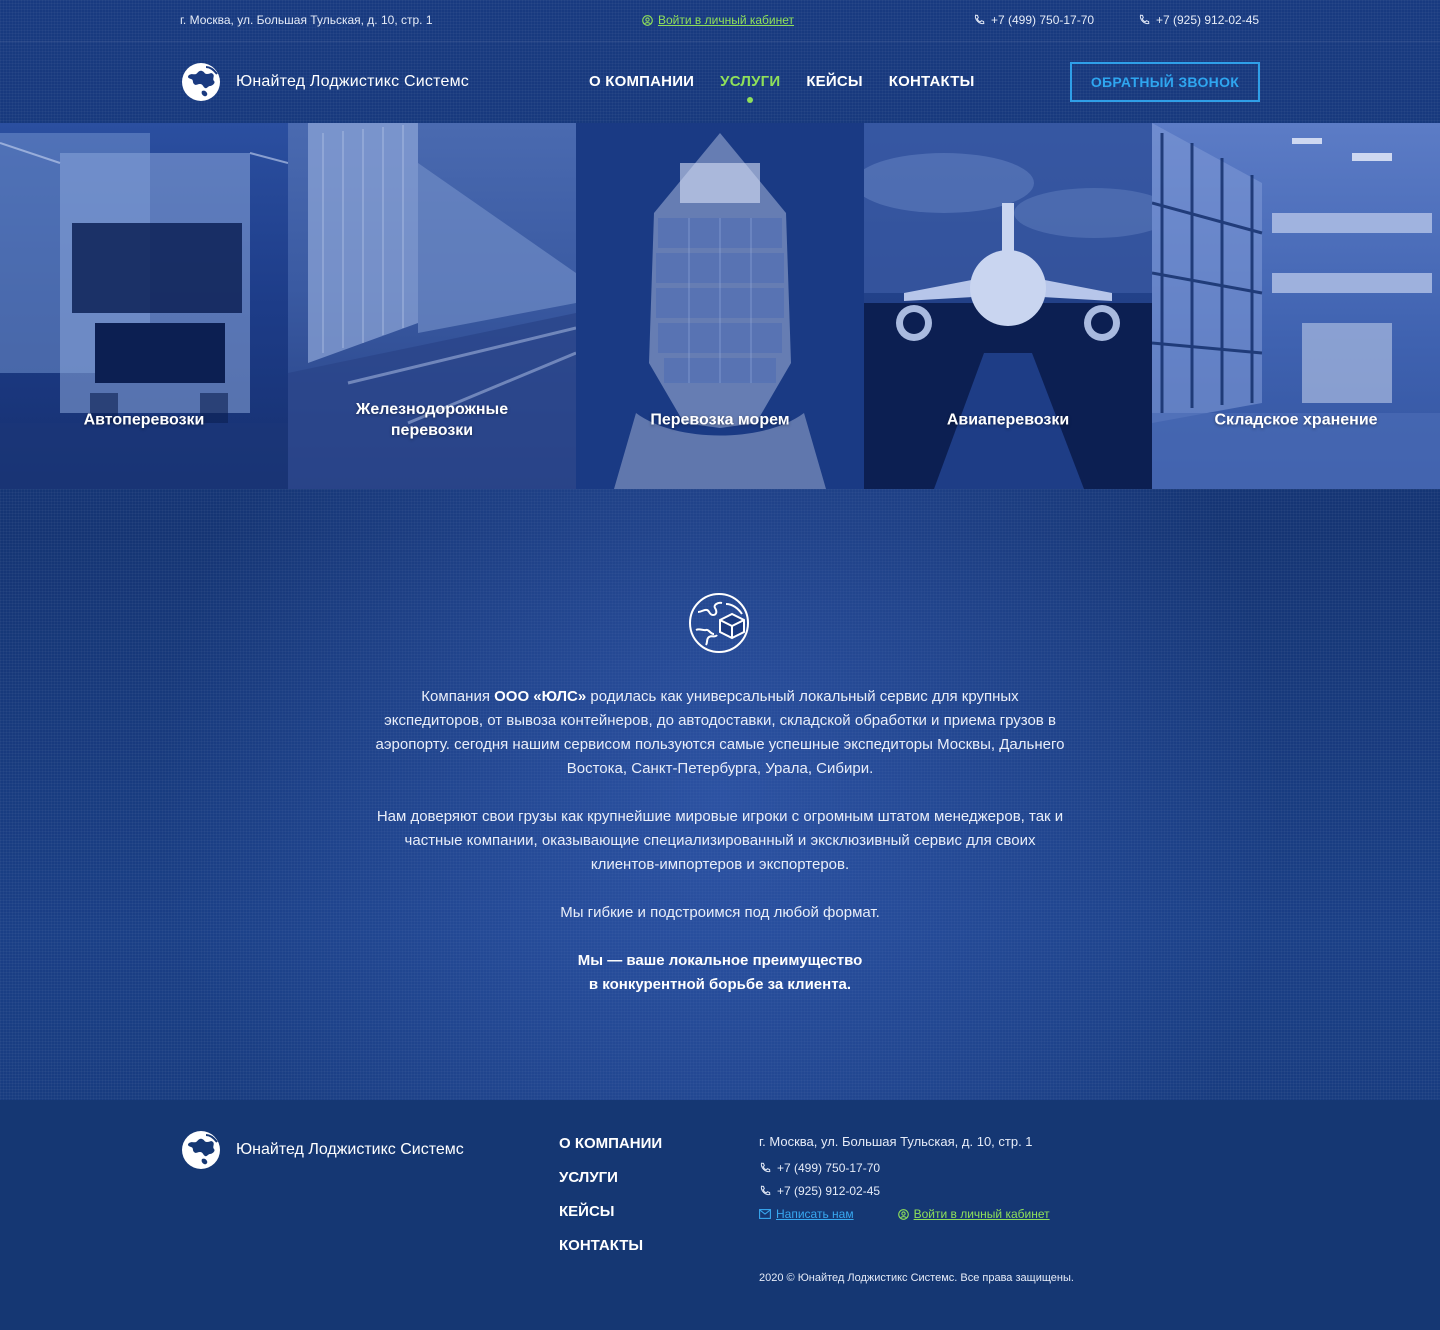  Describe the element at coordinates (432, 306) in the screenshot. I see `service-card-railway: Железнодорожные перевозки` at that location.